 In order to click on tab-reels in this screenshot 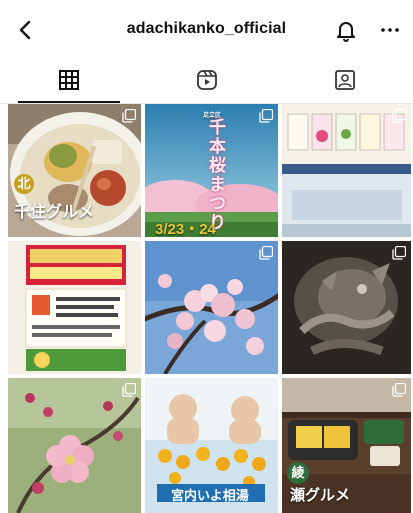, I will do `click(207, 82)`.